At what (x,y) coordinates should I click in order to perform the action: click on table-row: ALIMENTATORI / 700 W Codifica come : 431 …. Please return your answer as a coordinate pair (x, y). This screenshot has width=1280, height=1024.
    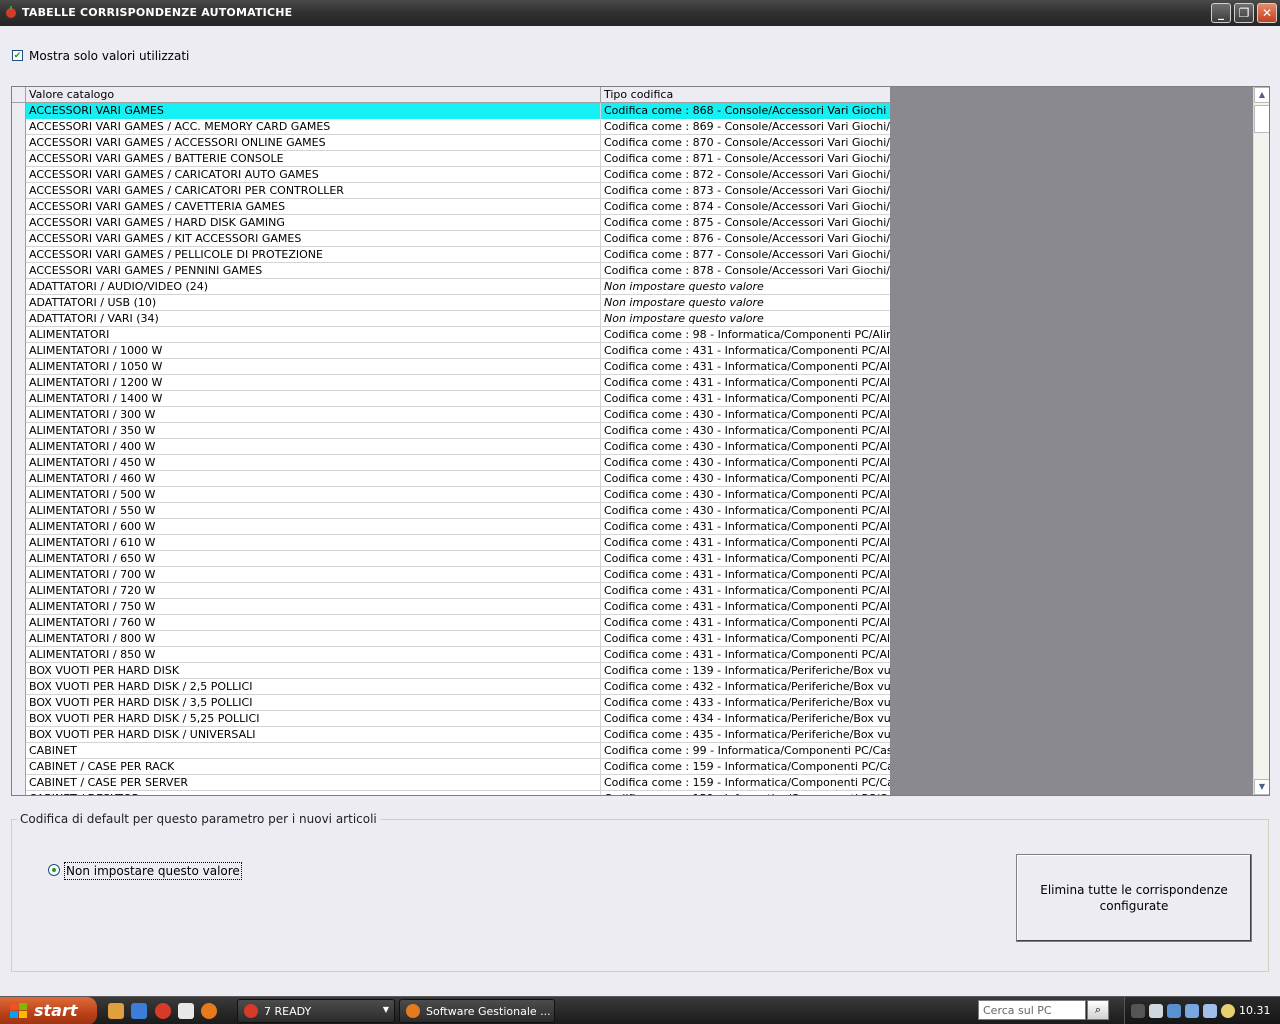
    Looking at the image, I should click on (451, 575).